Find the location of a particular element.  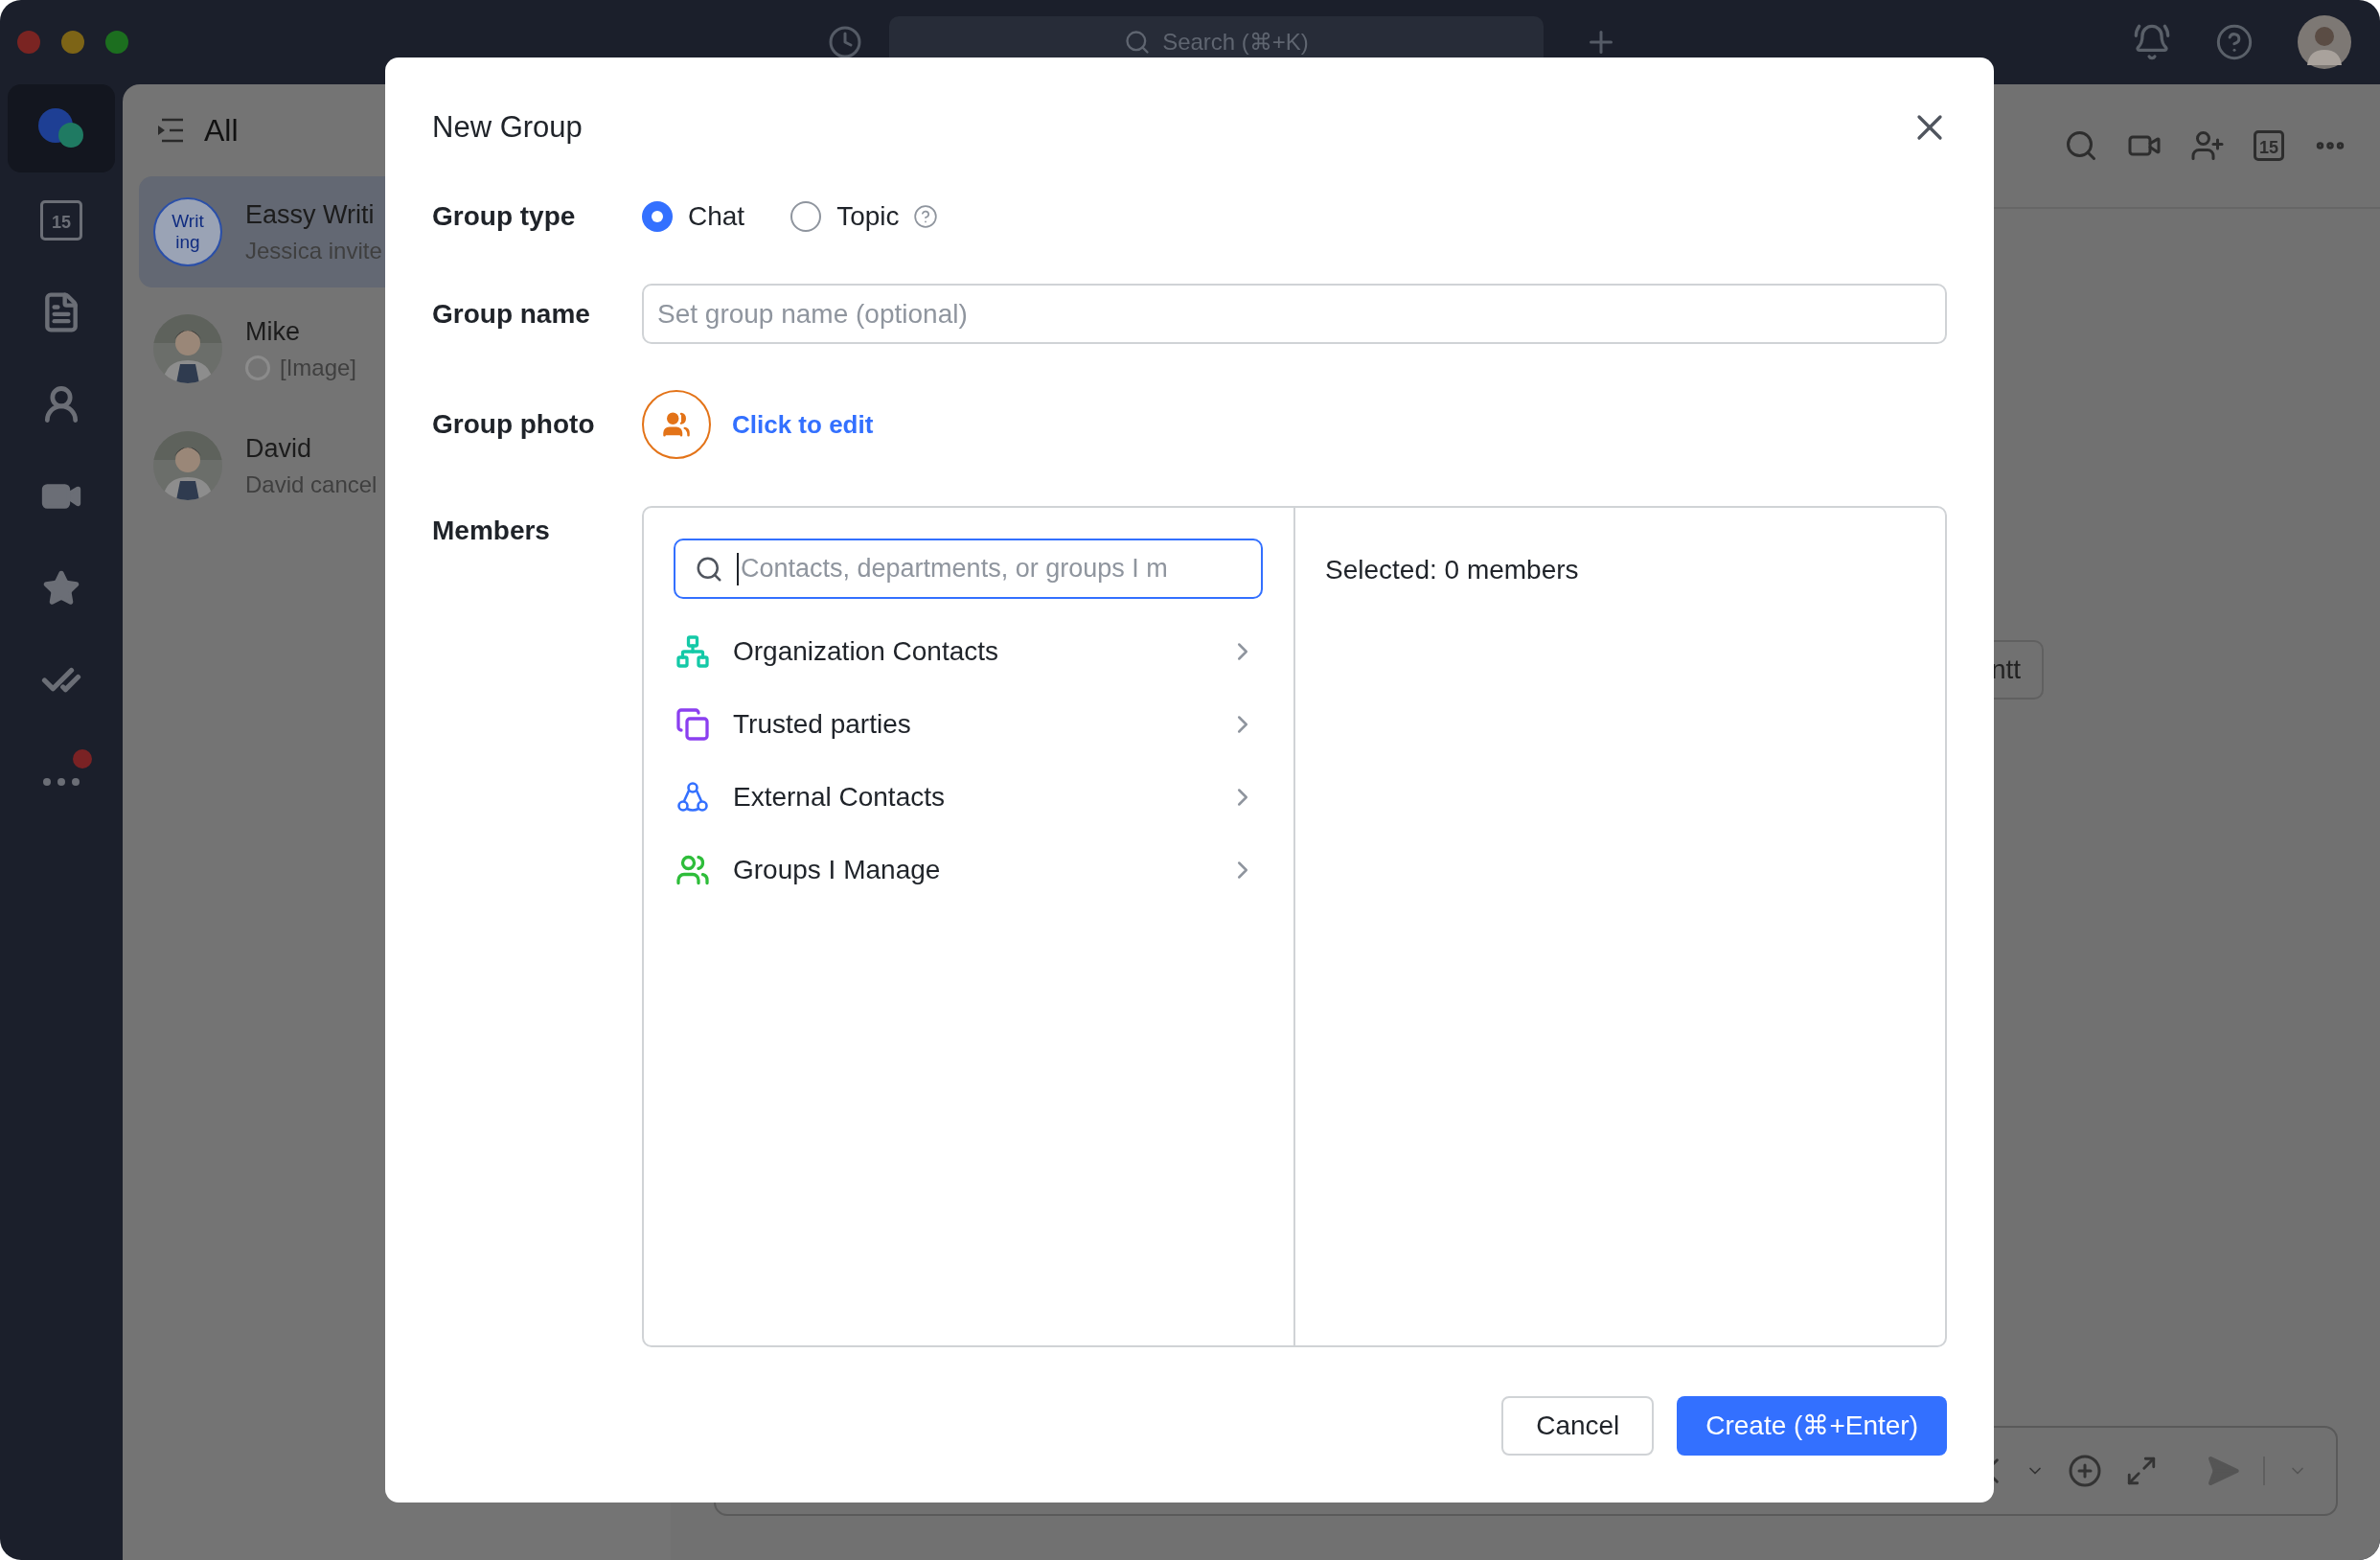

field-label: Group name is located at coordinates (512, 314).